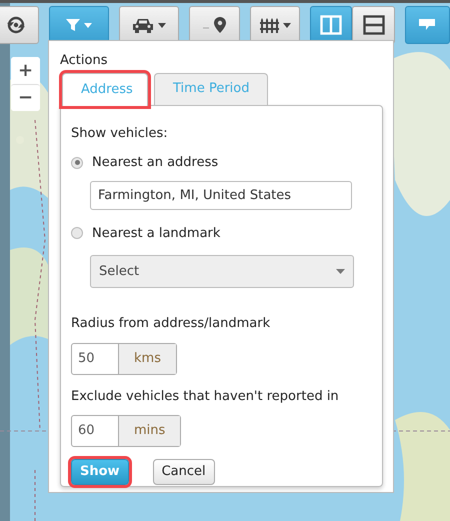 This screenshot has width=450, height=521. Describe the element at coordinates (120, 133) in the screenshot. I see `section-label: Show vehicles:` at that location.